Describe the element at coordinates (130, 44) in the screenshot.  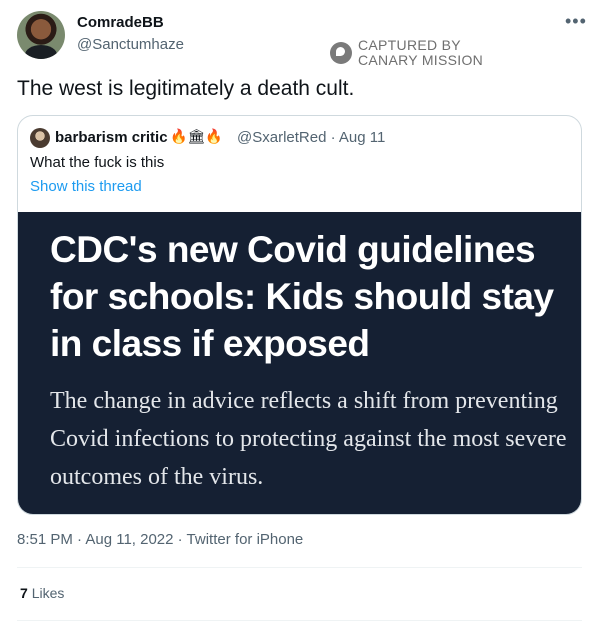
I see `author-handle: @Sanctumhaze` at that location.